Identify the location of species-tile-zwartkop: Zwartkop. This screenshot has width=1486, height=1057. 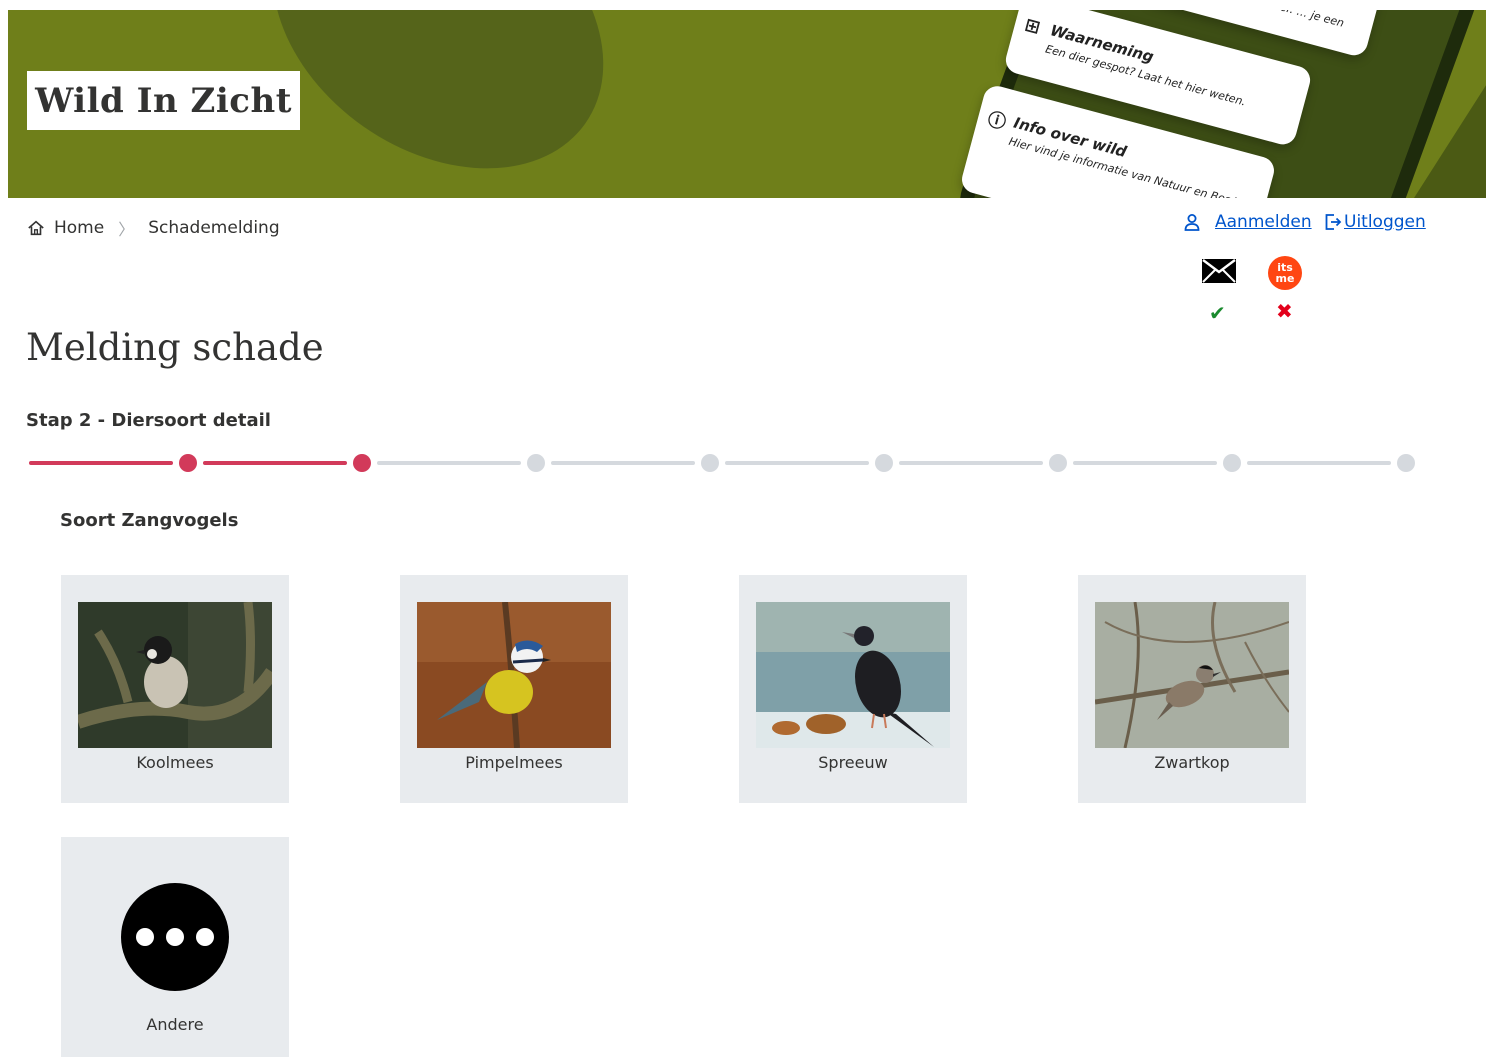
(1192, 689).